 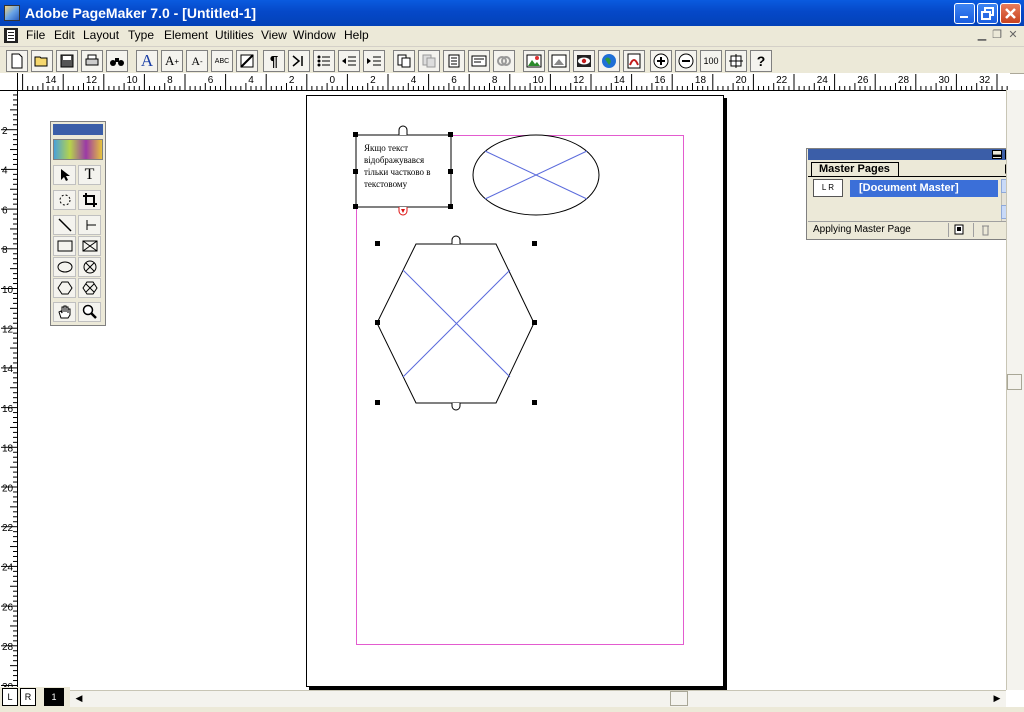 What do you see at coordinates (403, 130) in the screenshot?
I see `top-windowshade-handle` at bounding box center [403, 130].